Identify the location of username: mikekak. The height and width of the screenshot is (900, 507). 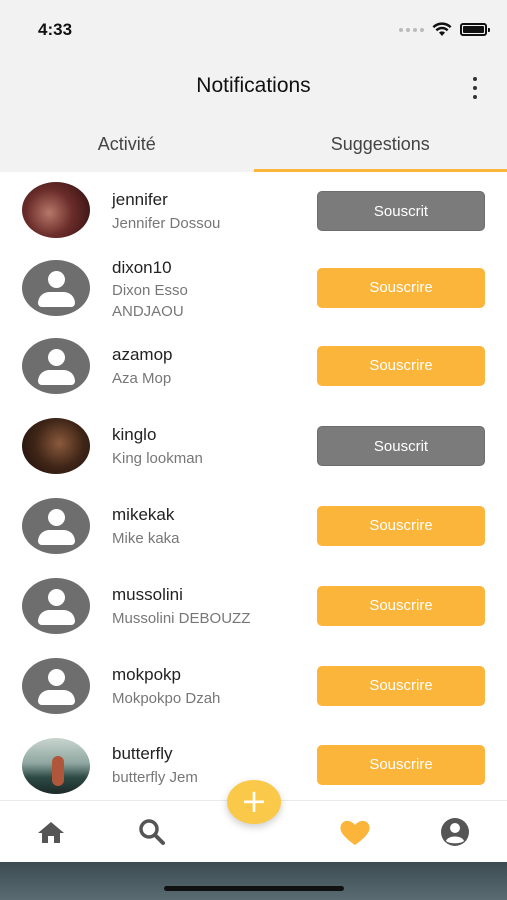
(143, 514).